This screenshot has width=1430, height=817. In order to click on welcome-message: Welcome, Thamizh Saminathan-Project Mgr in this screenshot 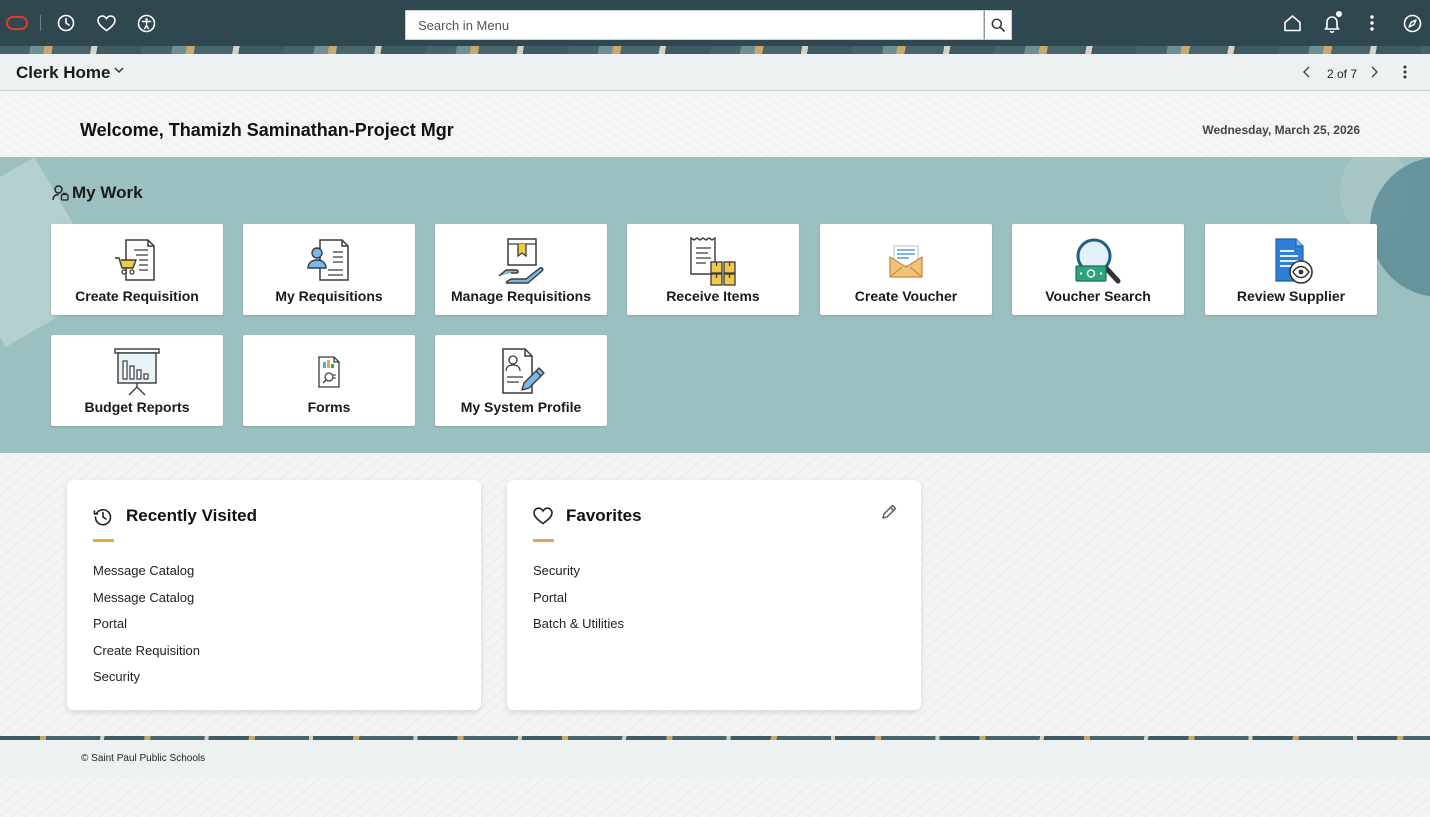, I will do `click(267, 130)`.